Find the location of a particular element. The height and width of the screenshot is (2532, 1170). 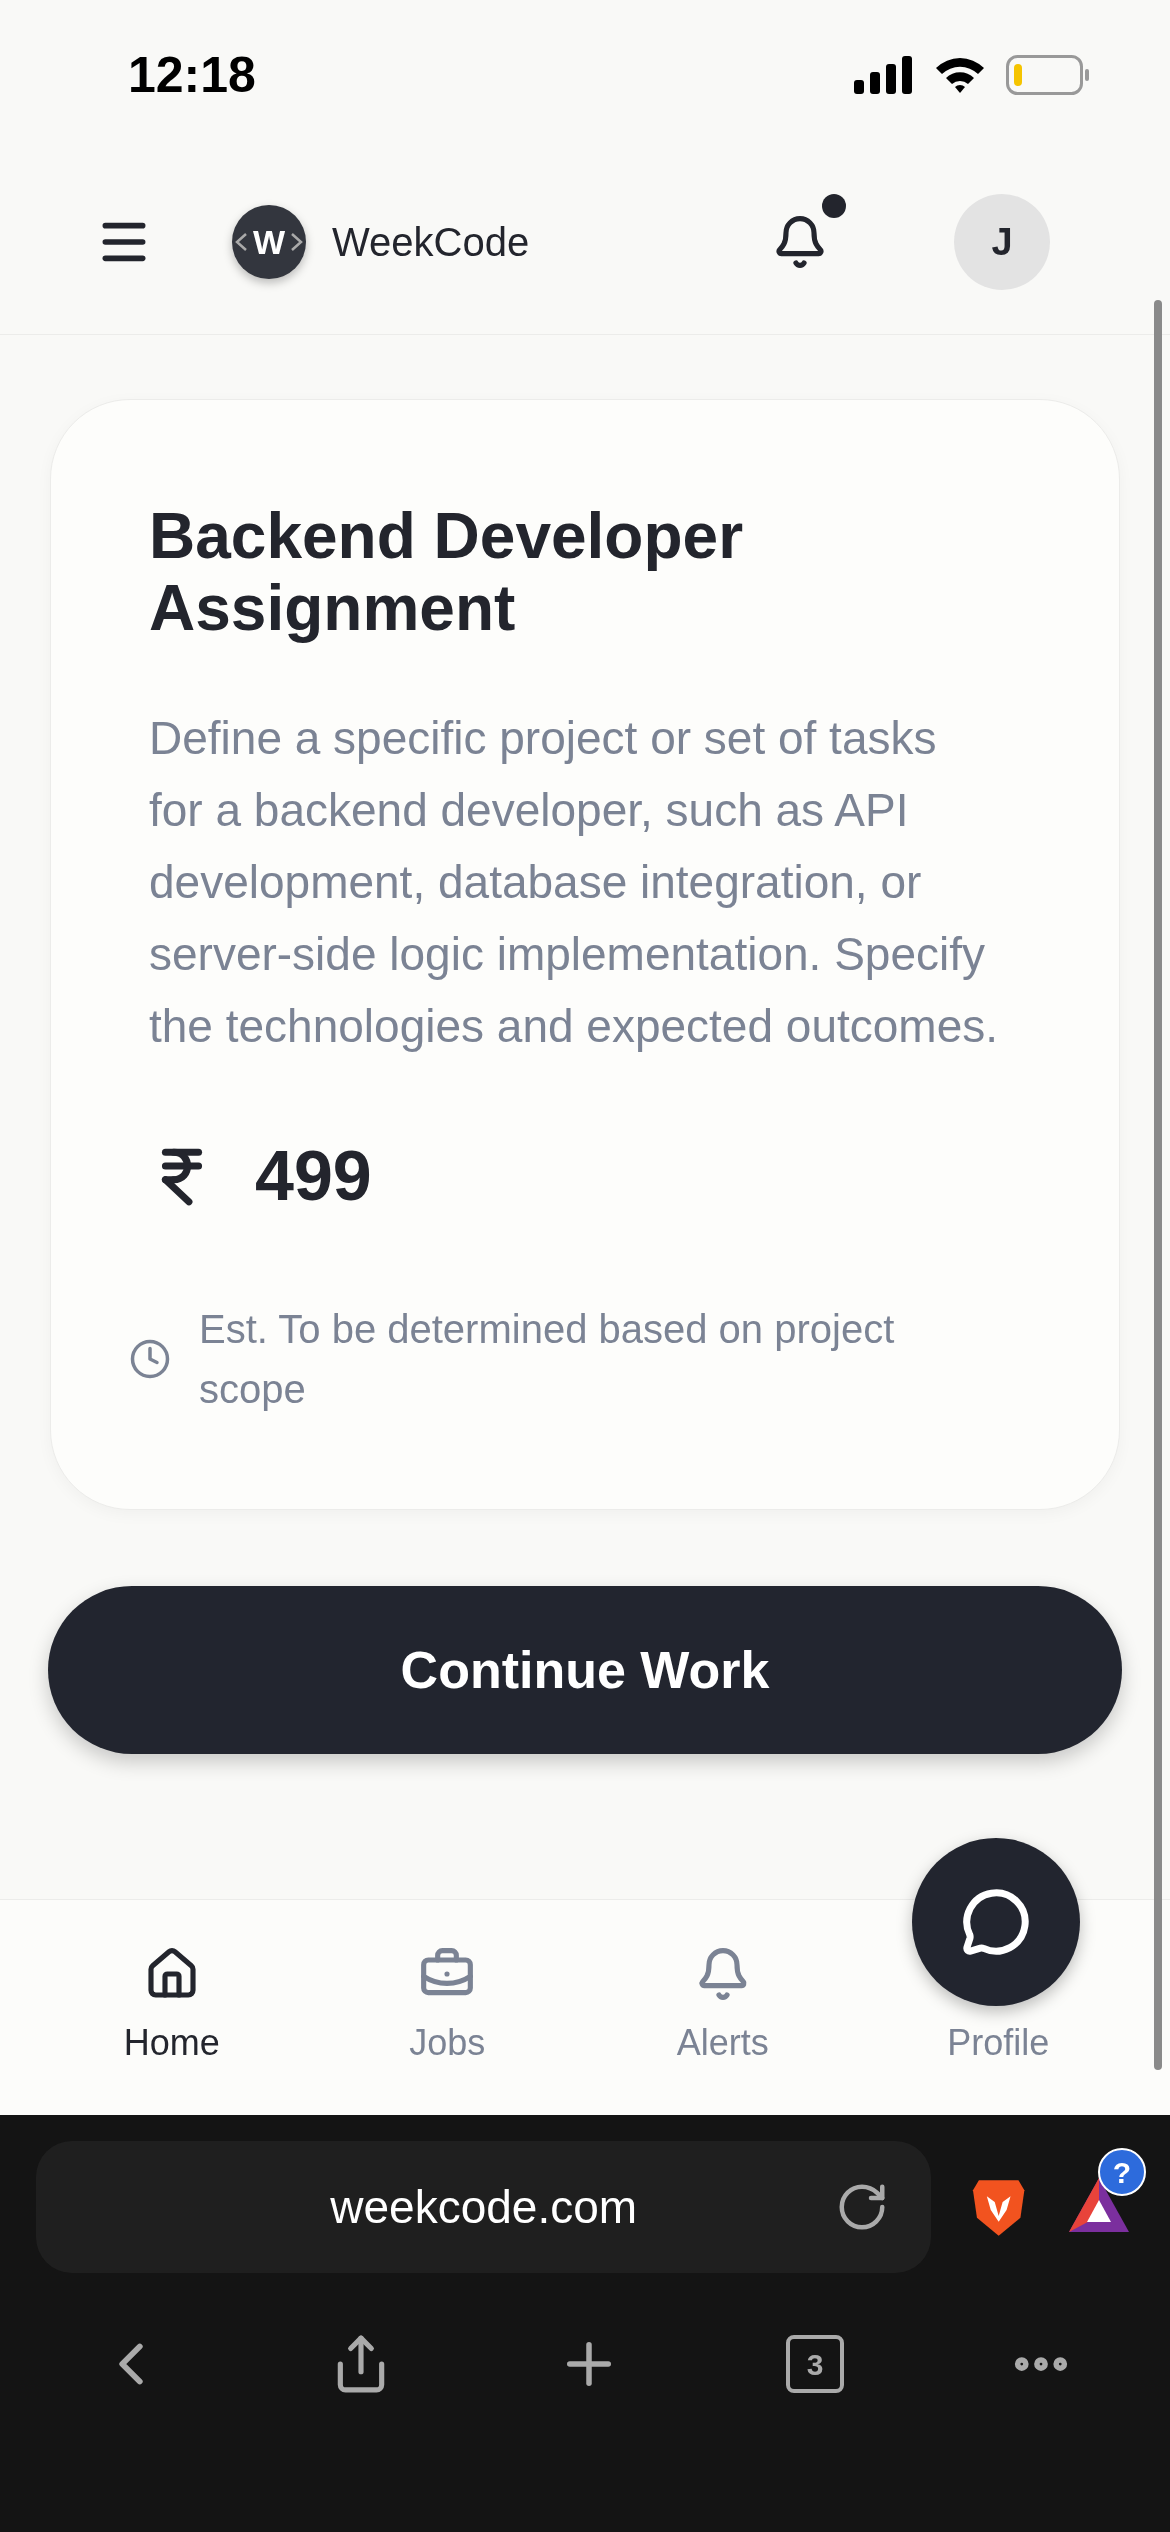

wifi-icon is located at coordinates (960, 75).